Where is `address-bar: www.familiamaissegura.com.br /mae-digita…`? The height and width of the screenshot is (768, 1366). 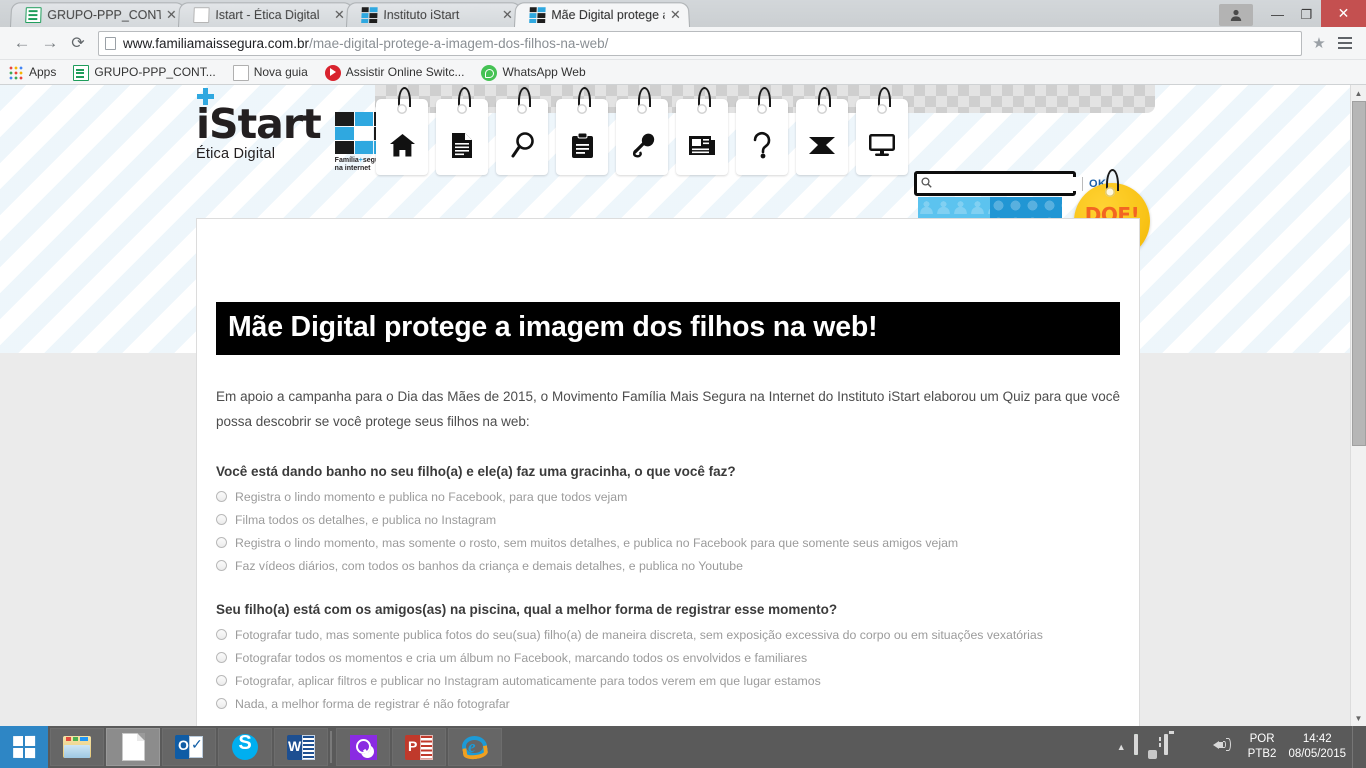
address-bar: www.familiamaissegura.com.br /mae-digita… is located at coordinates (700, 43).